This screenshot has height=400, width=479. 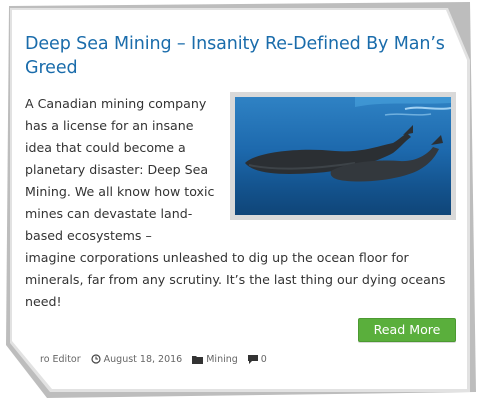 What do you see at coordinates (96, 359) in the screenshot?
I see `clock-icon` at bounding box center [96, 359].